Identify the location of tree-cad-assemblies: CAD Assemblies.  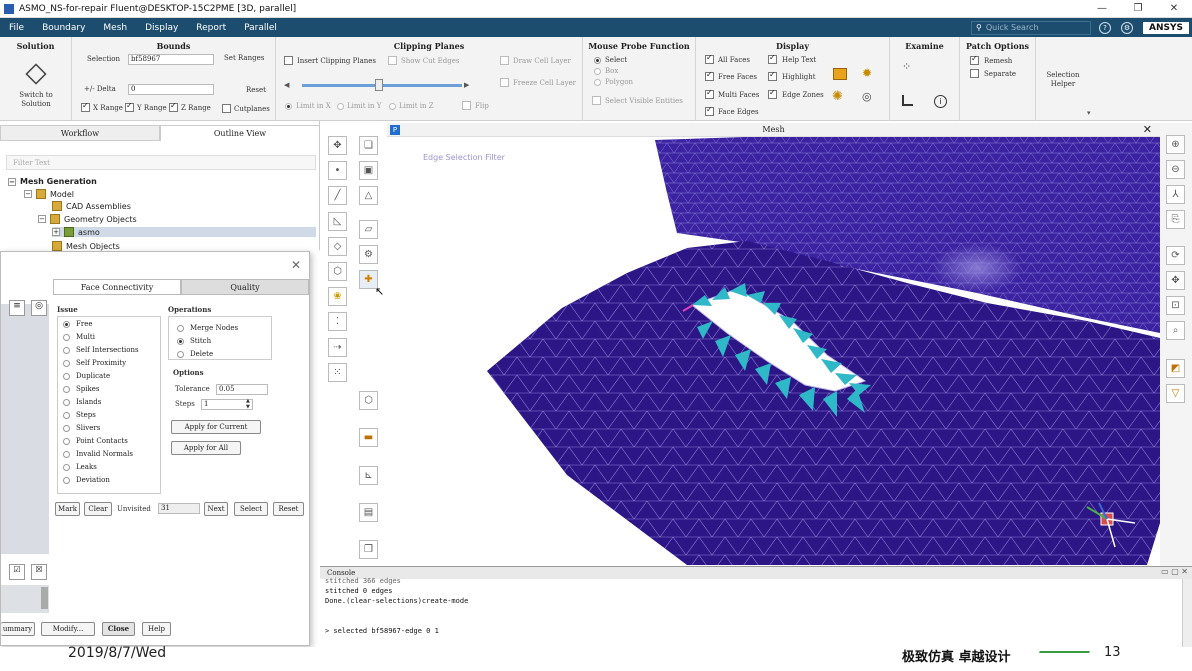
(91, 206).